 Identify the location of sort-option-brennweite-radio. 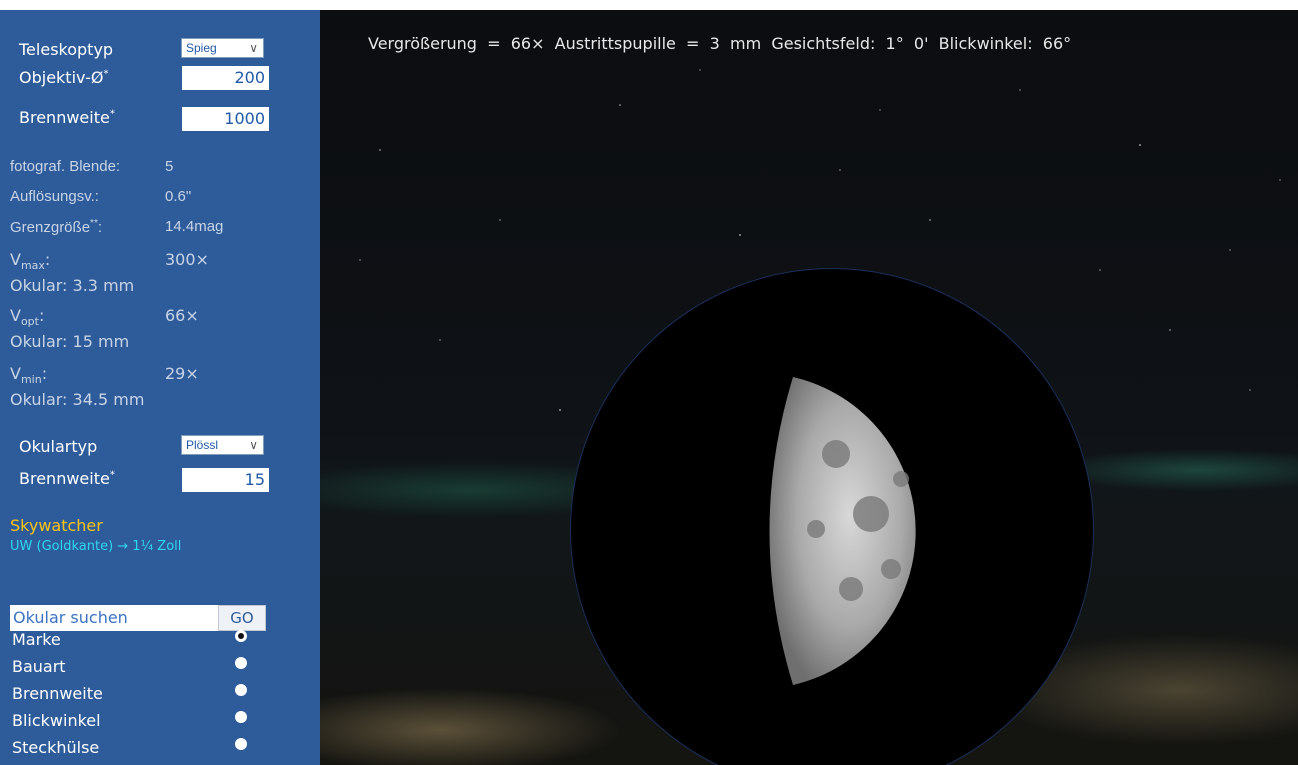
(241, 690).